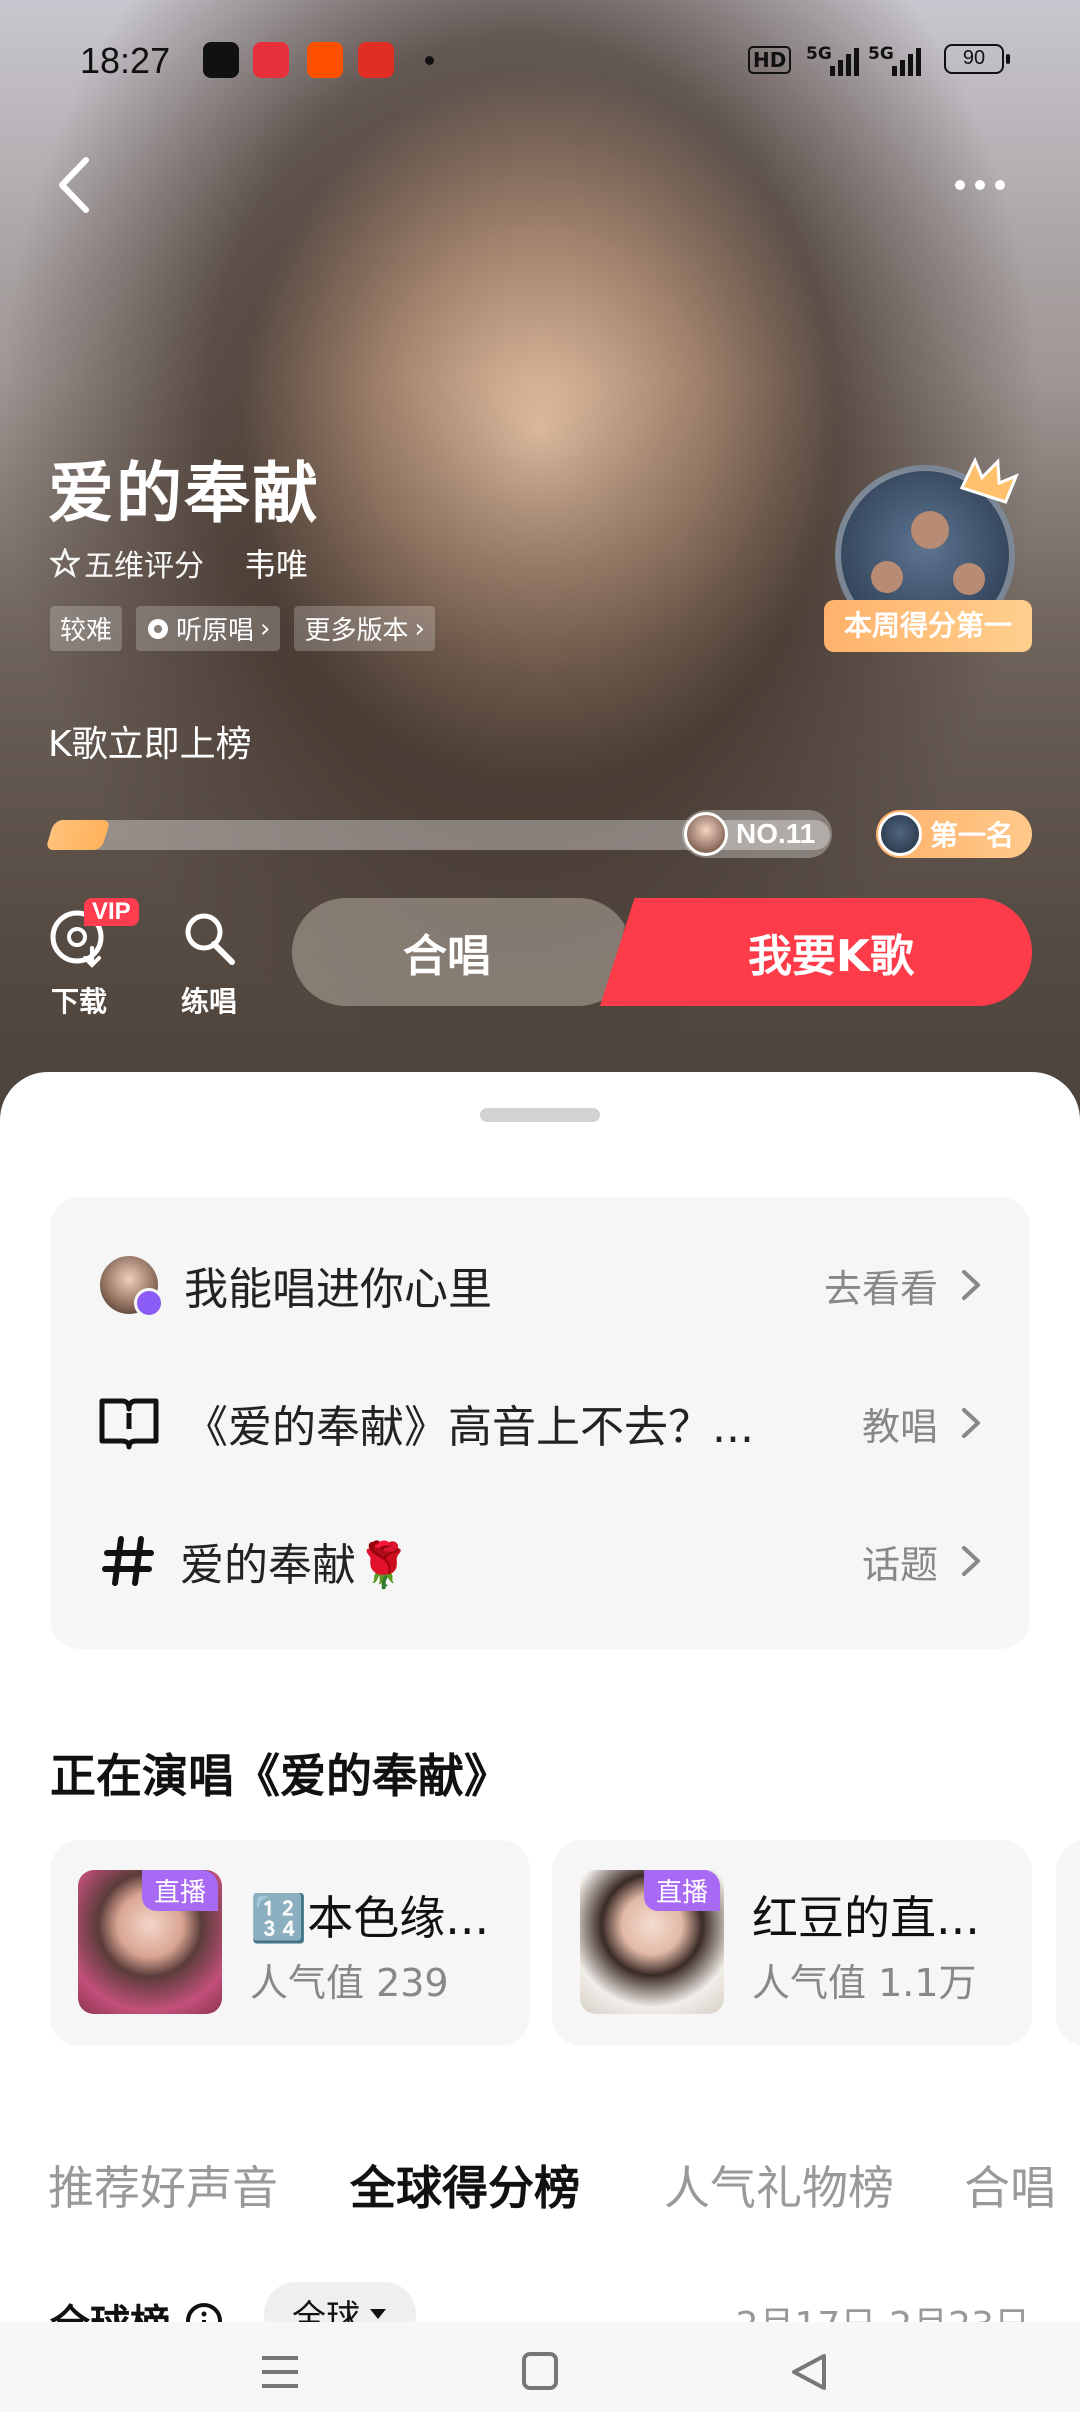  I want to click on taobao-icon, so click(325, 60).